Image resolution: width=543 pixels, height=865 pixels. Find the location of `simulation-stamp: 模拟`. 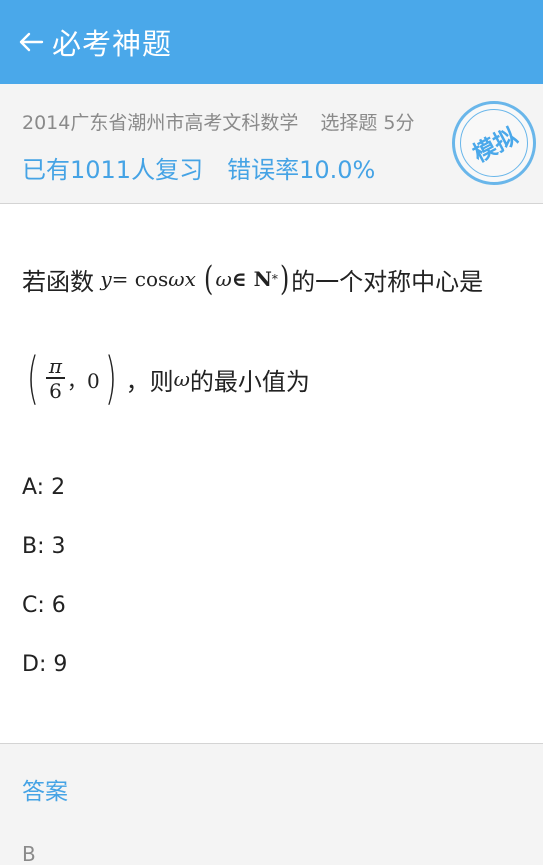

simulation-stamp: 模拟 is located at coordinates (494, 143).